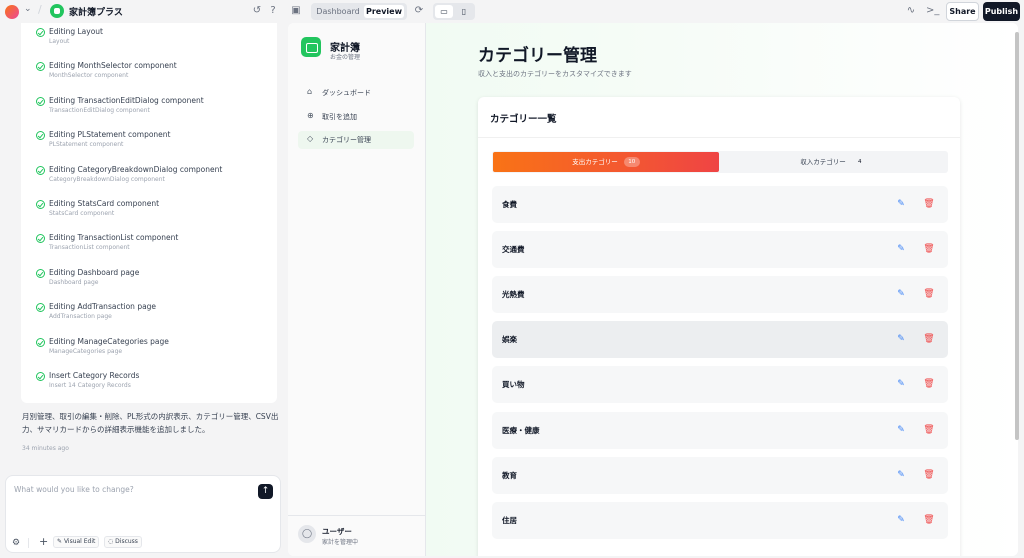 The height and width of the screenshot is (558, 1024). What do you see at coordinates (384, 11) in the screenshot?
I see `tab-preview: Preview` at bounding box center [384, 11].